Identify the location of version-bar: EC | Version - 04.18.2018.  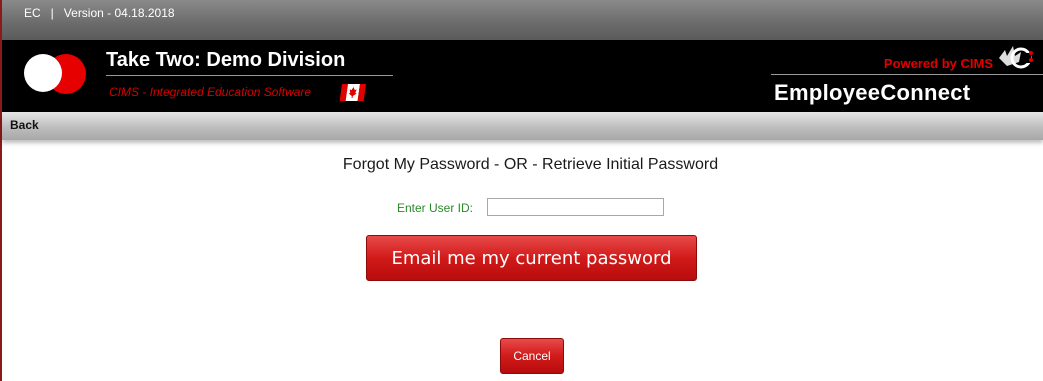
(522, 20).